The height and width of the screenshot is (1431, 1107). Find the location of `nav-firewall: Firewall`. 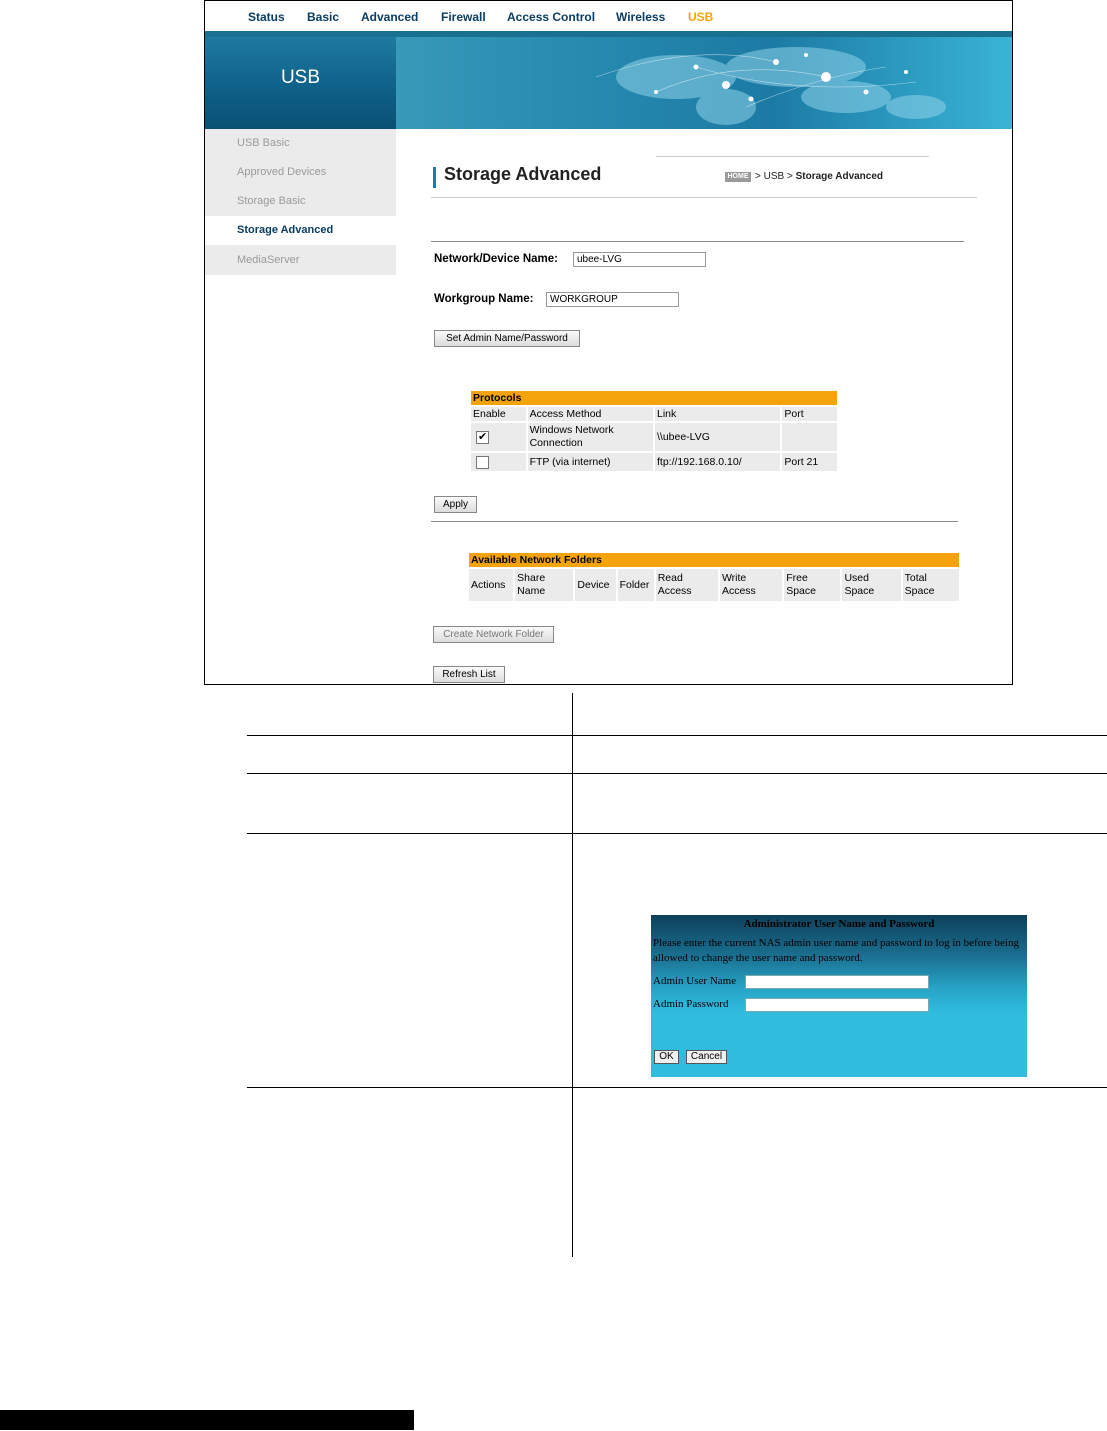

nav-firewall: Firewall is located at coordinates (463, 17).